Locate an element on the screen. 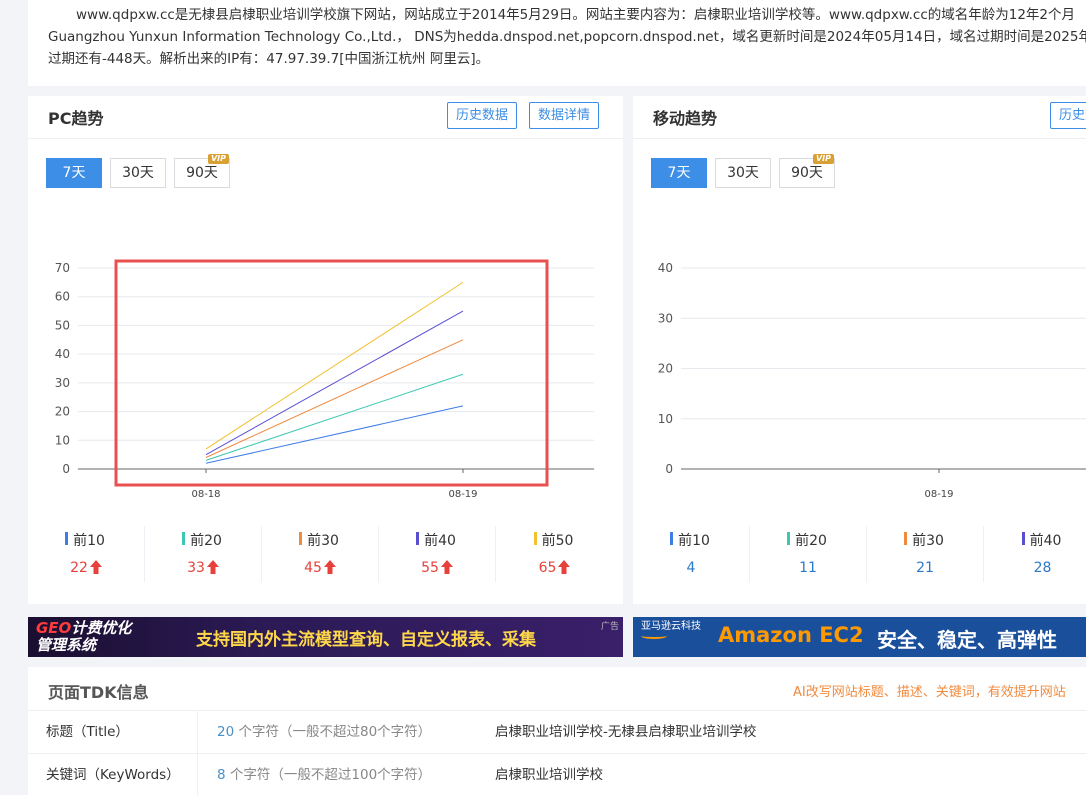  stat-value: 65 is located at coordinates (554, 568).